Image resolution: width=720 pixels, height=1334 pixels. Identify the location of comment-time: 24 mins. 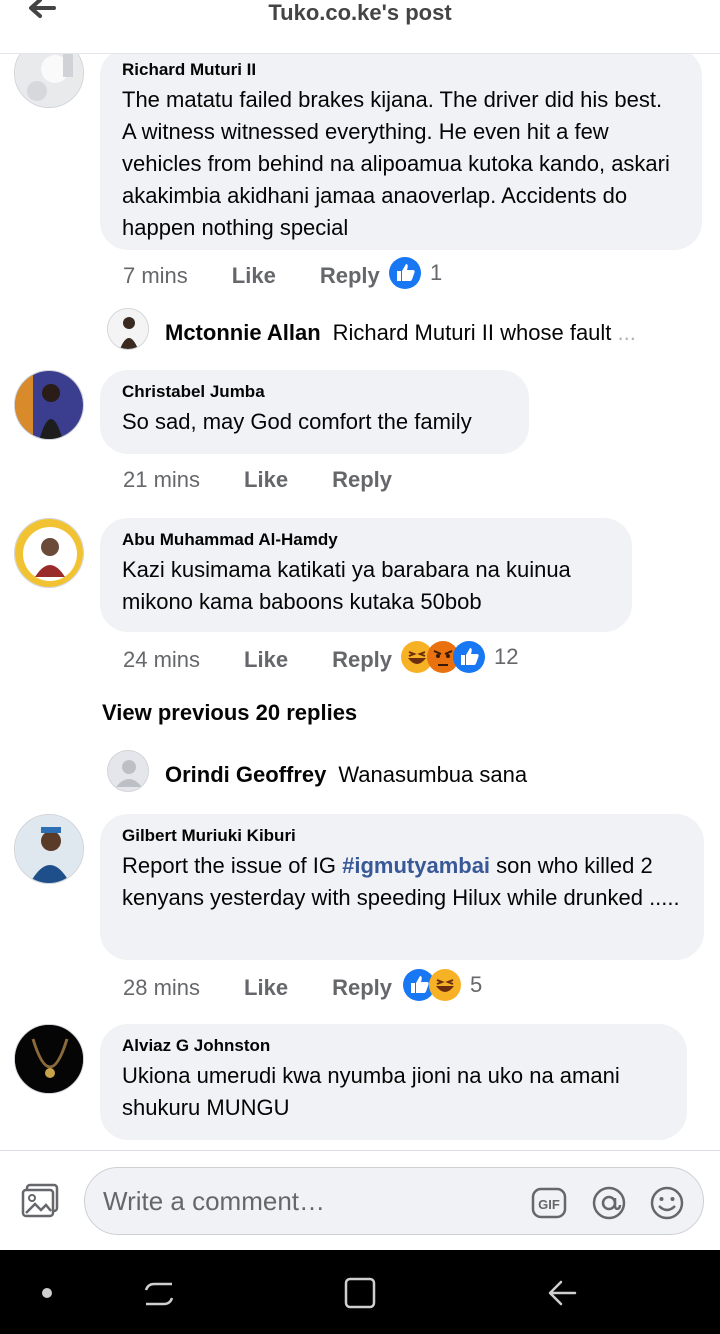
(162, 659).